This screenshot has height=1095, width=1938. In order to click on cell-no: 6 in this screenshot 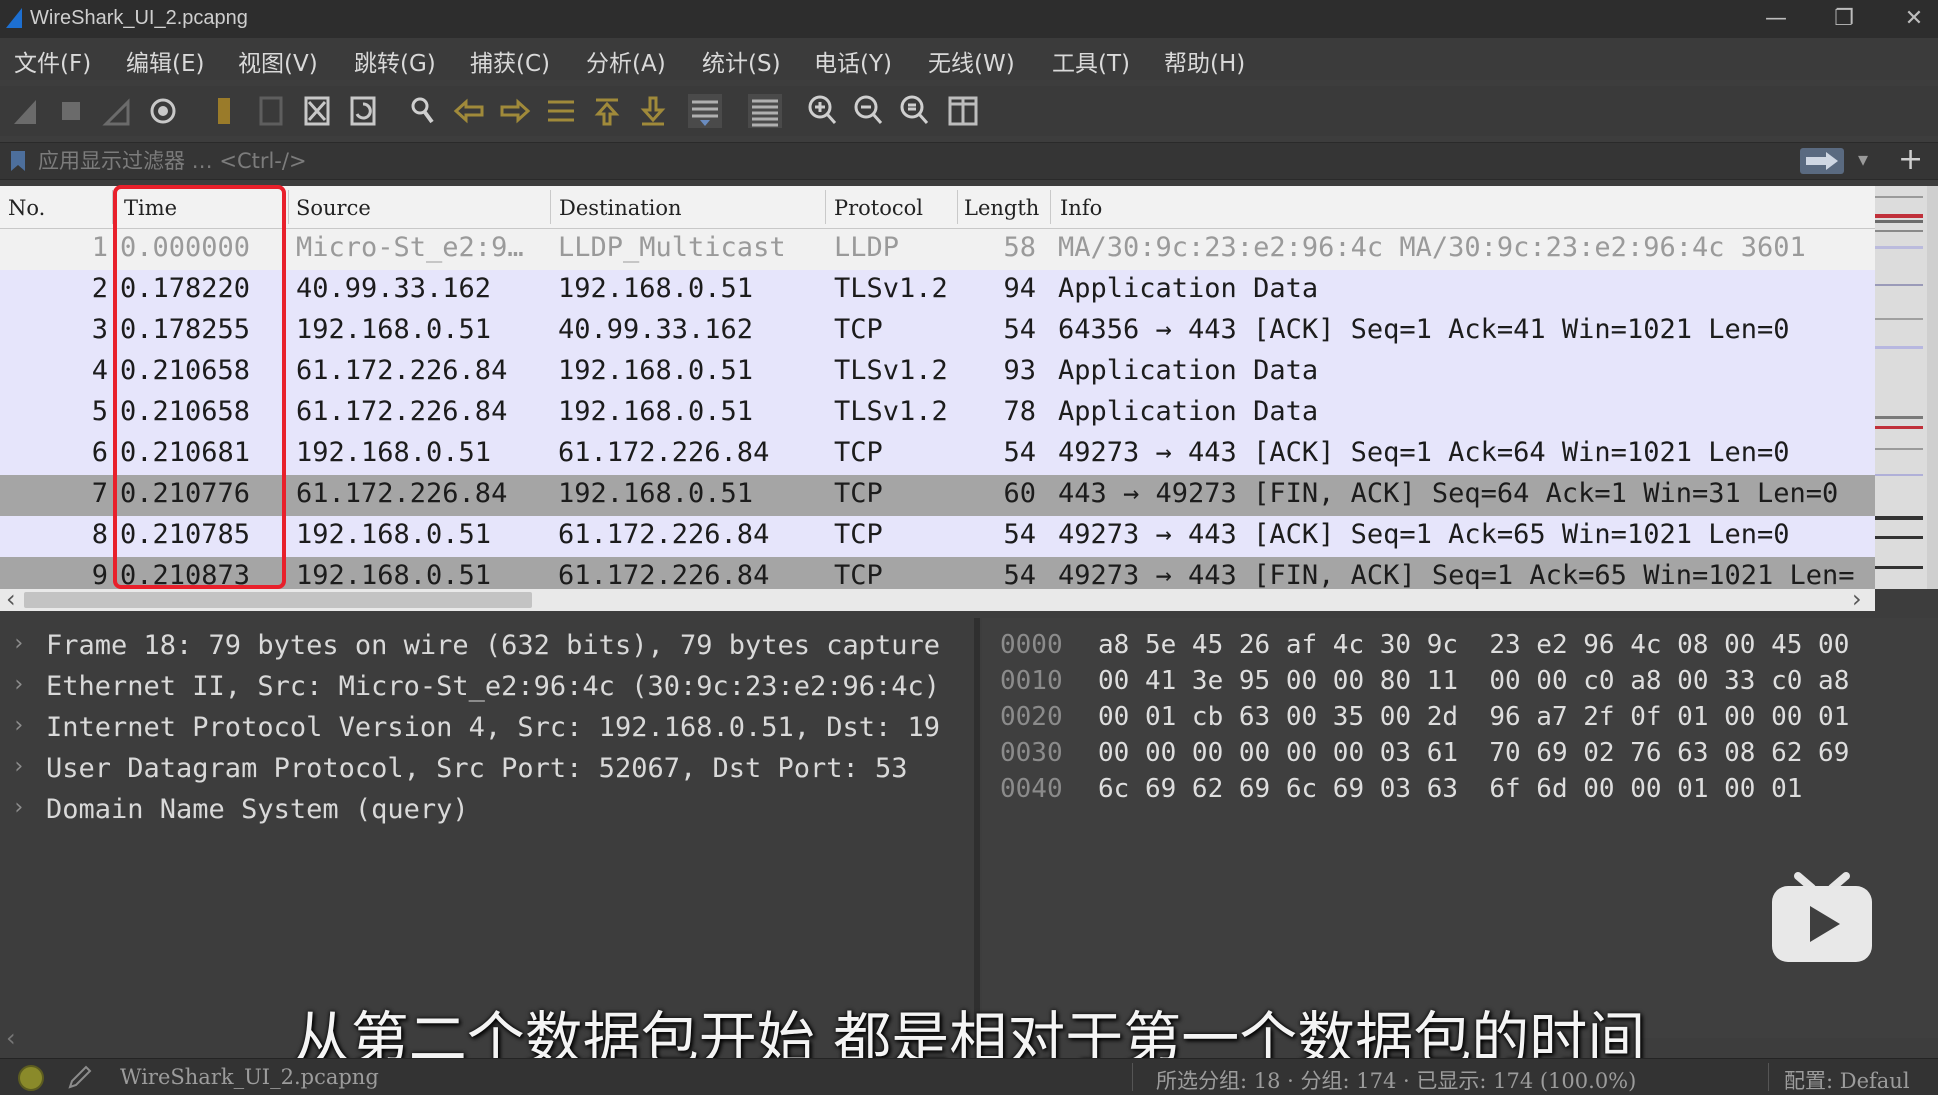, I will do `click(99, 452)`.